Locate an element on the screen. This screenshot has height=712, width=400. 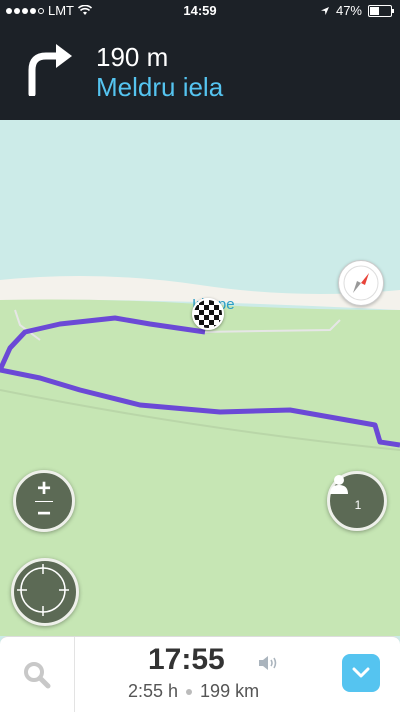
expand-button is located at coordinates (361, 673).